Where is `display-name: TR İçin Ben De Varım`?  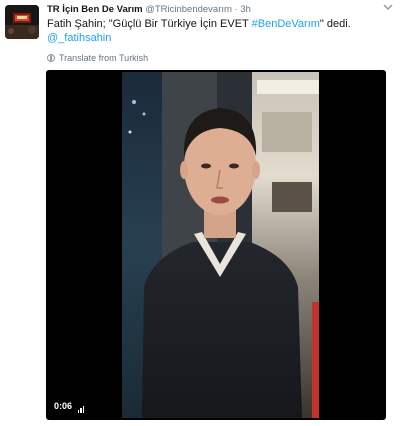
display-name: TR İçin Ben De Varım is located at coordinates (95, 9).